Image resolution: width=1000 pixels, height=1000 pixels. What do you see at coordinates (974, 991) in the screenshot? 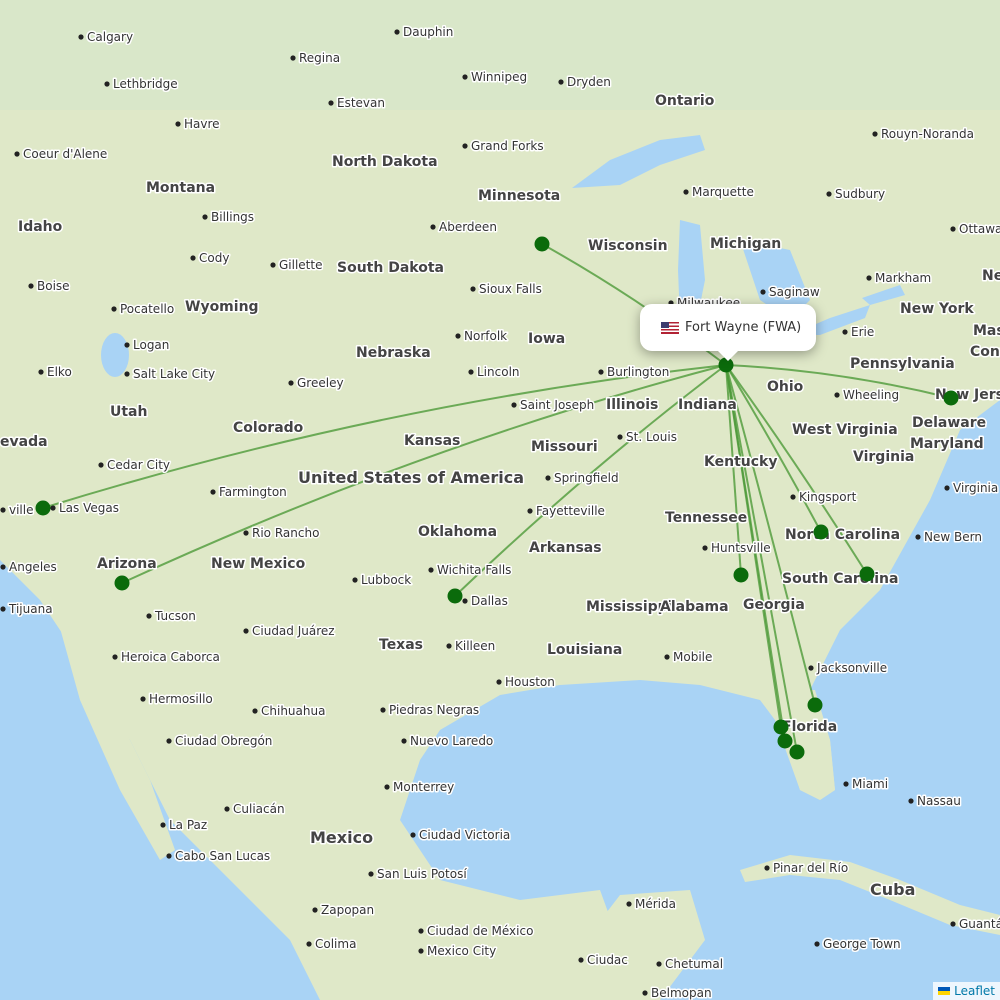
I see `leaflet-link: Leaflet` at bounding box center [974, 991].